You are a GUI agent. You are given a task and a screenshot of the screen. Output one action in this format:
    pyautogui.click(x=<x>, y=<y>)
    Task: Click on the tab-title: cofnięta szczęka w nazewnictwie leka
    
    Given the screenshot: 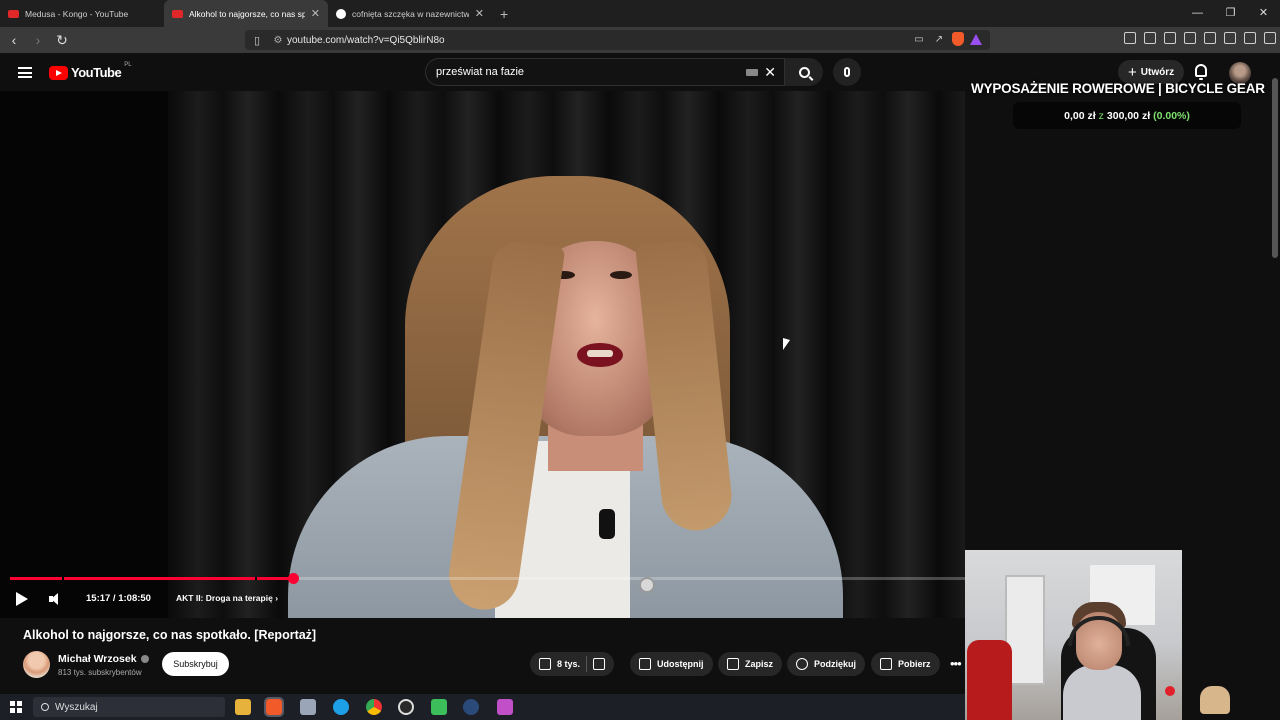 What is the action you would take?
    pyautogui.click(x=410, y=13)
    